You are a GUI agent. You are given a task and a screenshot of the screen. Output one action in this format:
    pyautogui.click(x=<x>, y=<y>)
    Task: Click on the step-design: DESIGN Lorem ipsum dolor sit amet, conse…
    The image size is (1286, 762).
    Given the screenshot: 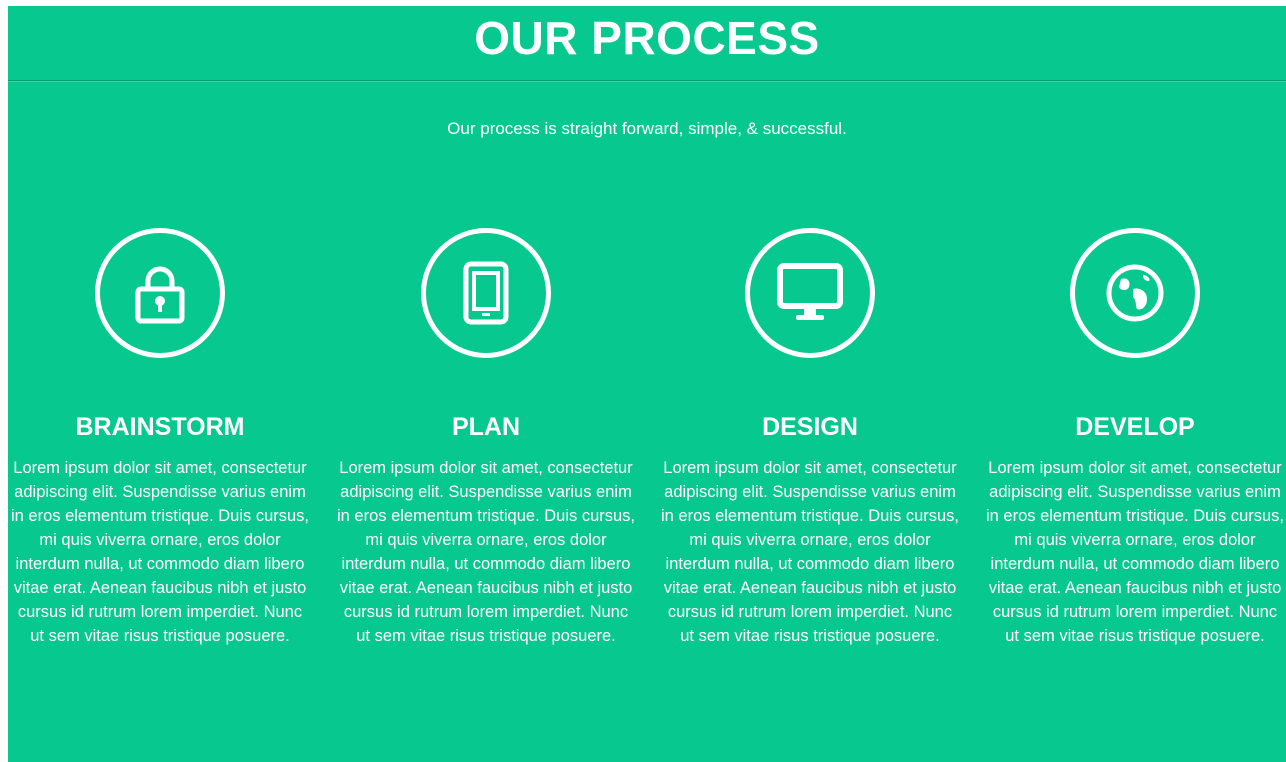 What is the action you would take?
    pyautogui.click(x=810, y=438)
    